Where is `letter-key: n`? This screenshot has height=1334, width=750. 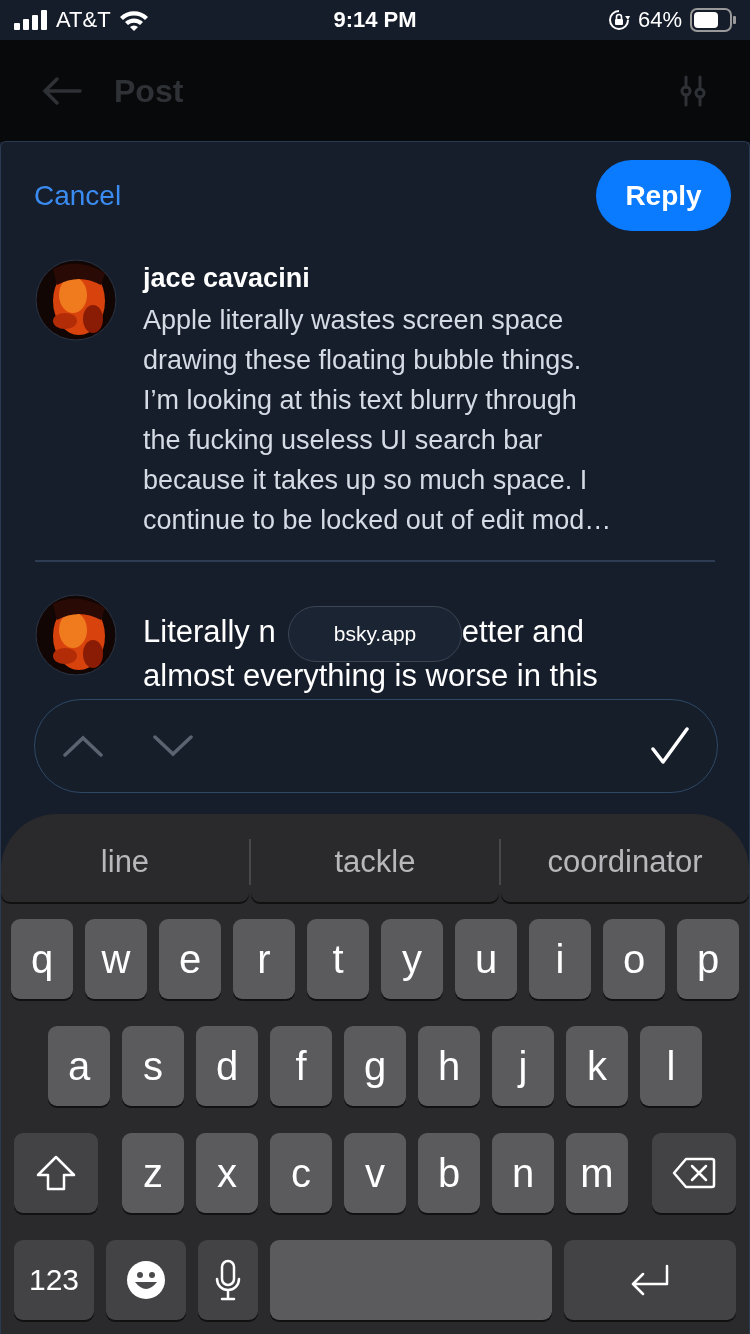 letter-key: n is located at coordinates (523, 1173).